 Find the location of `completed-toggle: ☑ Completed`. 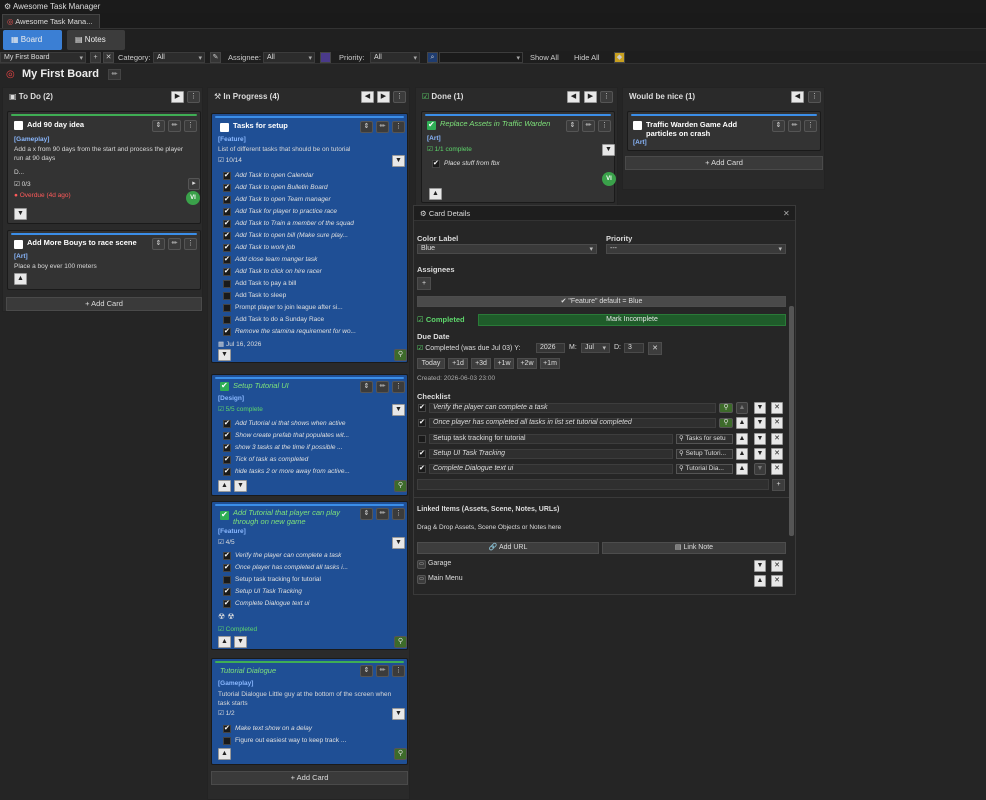

completed-toggle: ☑ Completed is located at coordinates (441, 319).